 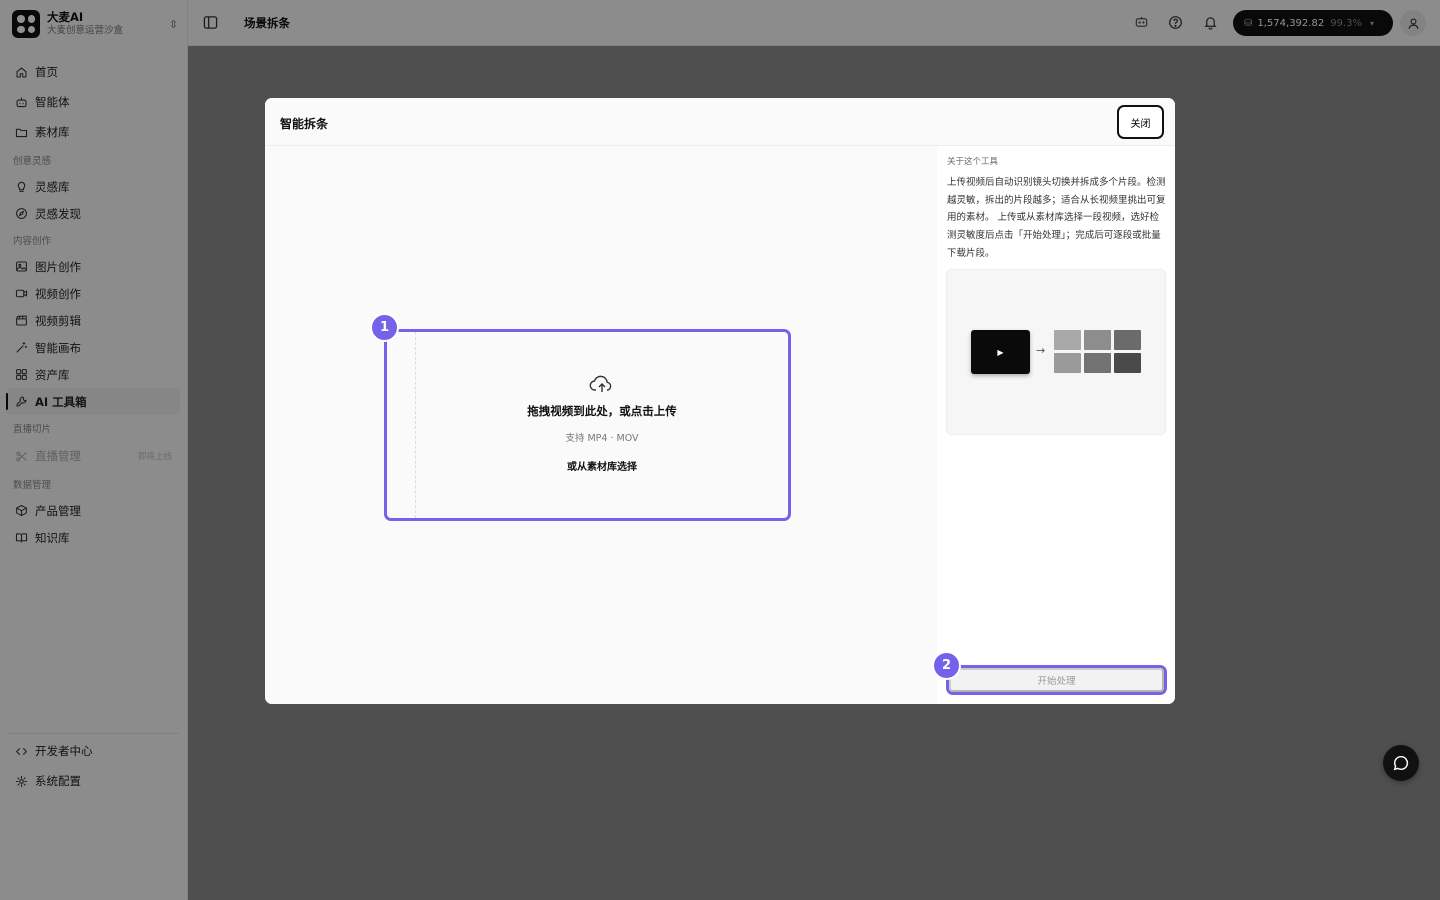 I want to click on cloud-upload-icon, so click(x=600, y=383).